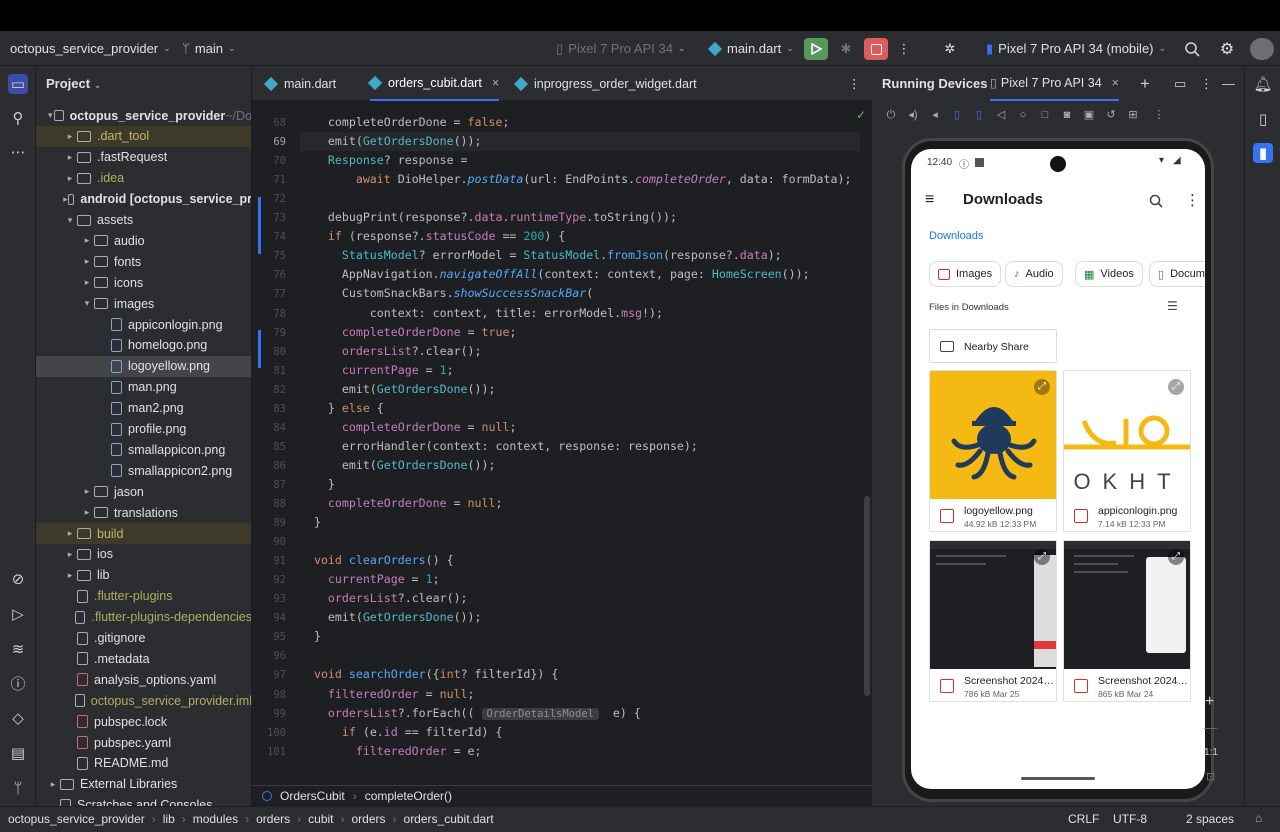 The image size is (1280, 832). Describe the element at coordinates (391, 351) in the screenshot. I see `code-line: ordersList?.clear();` at that location.